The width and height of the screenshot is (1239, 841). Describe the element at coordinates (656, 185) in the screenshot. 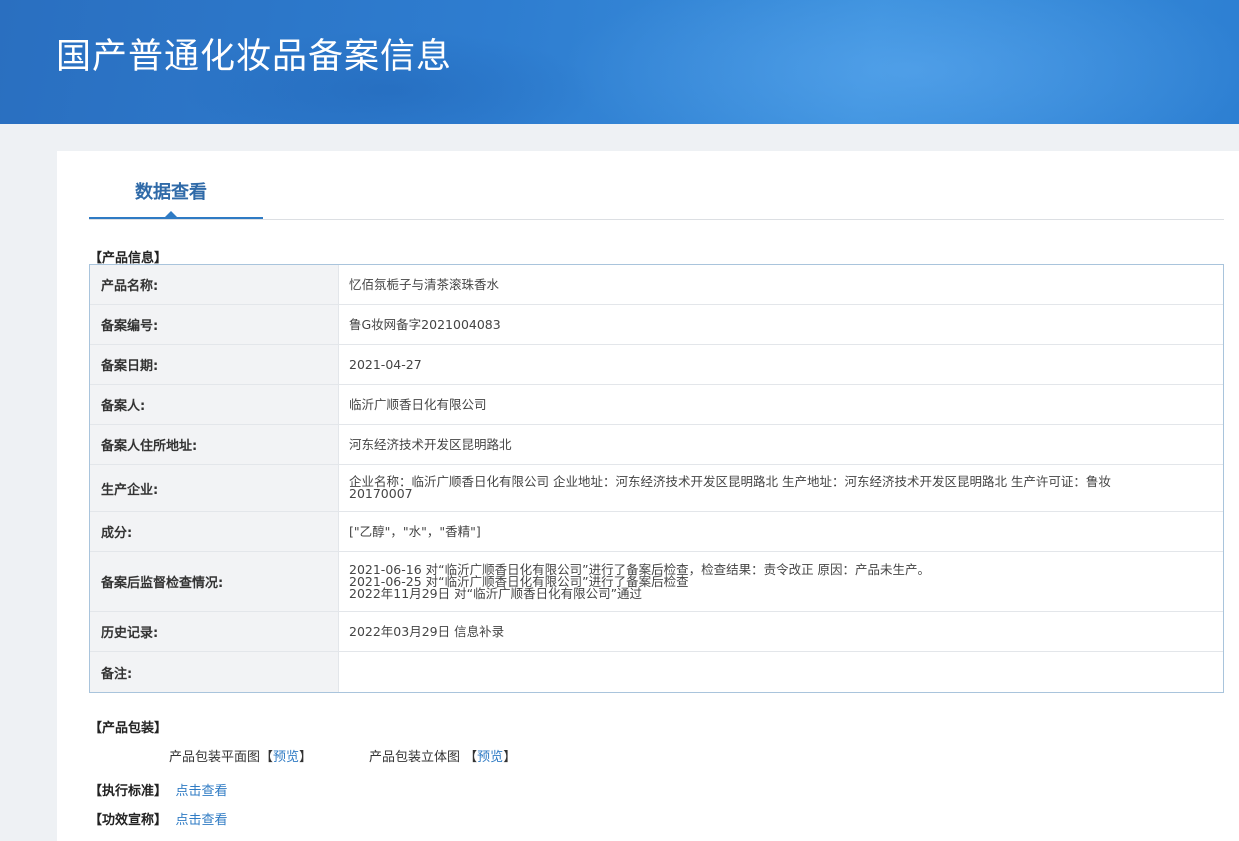

I see `tab-bar: 数据查看` at that location.